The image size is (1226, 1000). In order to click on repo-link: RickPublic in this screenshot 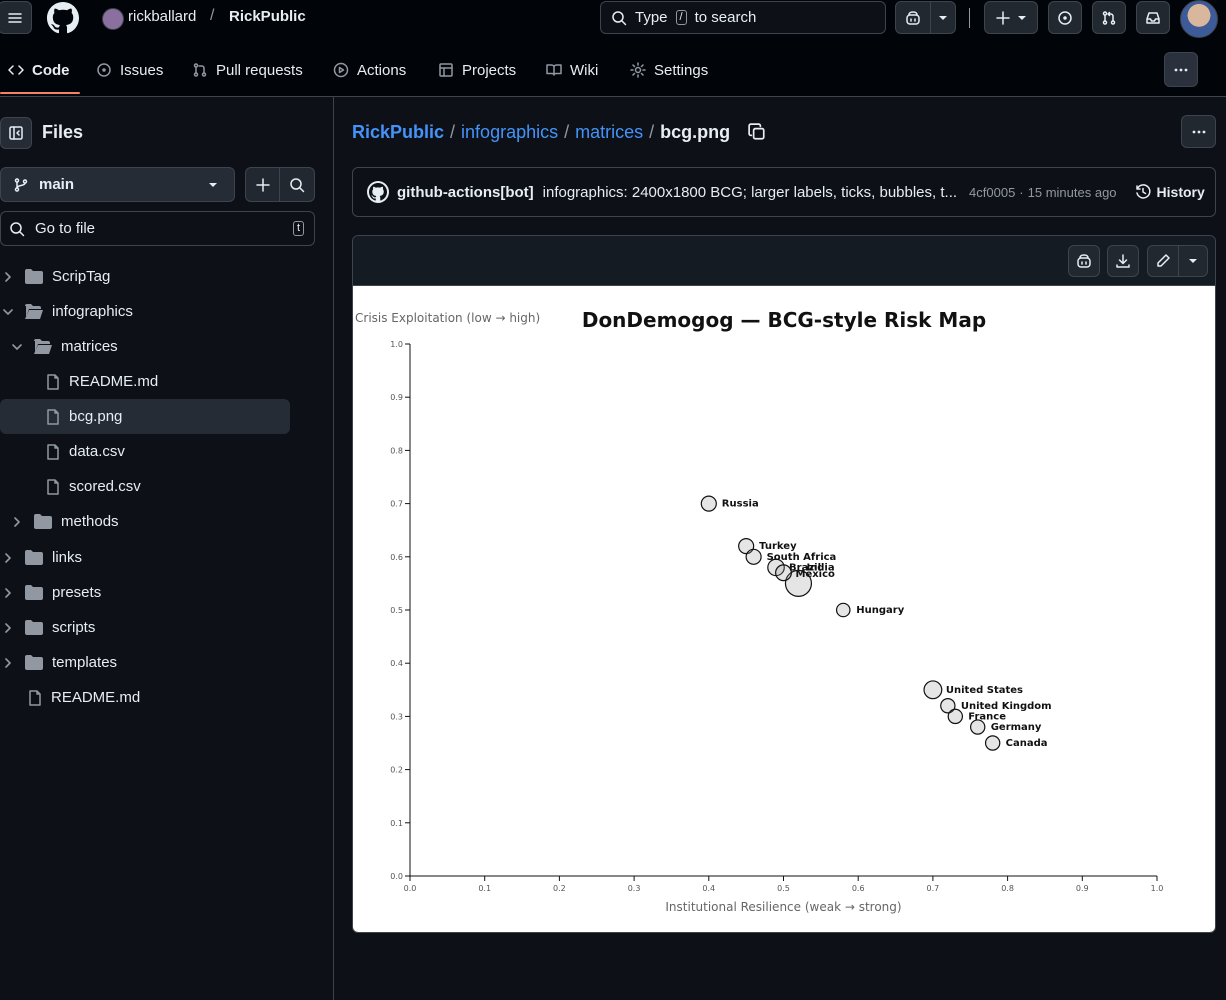, I will do `click(267, 16)`.